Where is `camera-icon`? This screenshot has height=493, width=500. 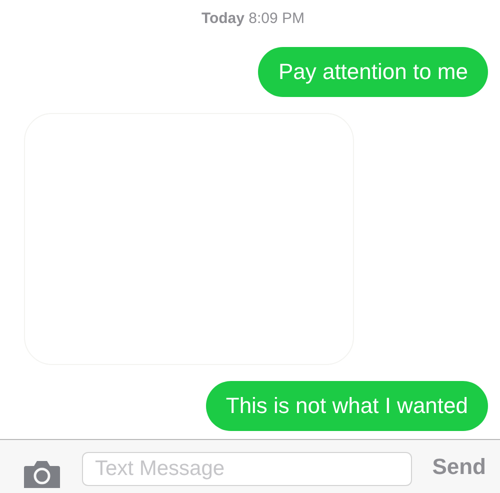
camera-icon is located at coordinates (42, 473).